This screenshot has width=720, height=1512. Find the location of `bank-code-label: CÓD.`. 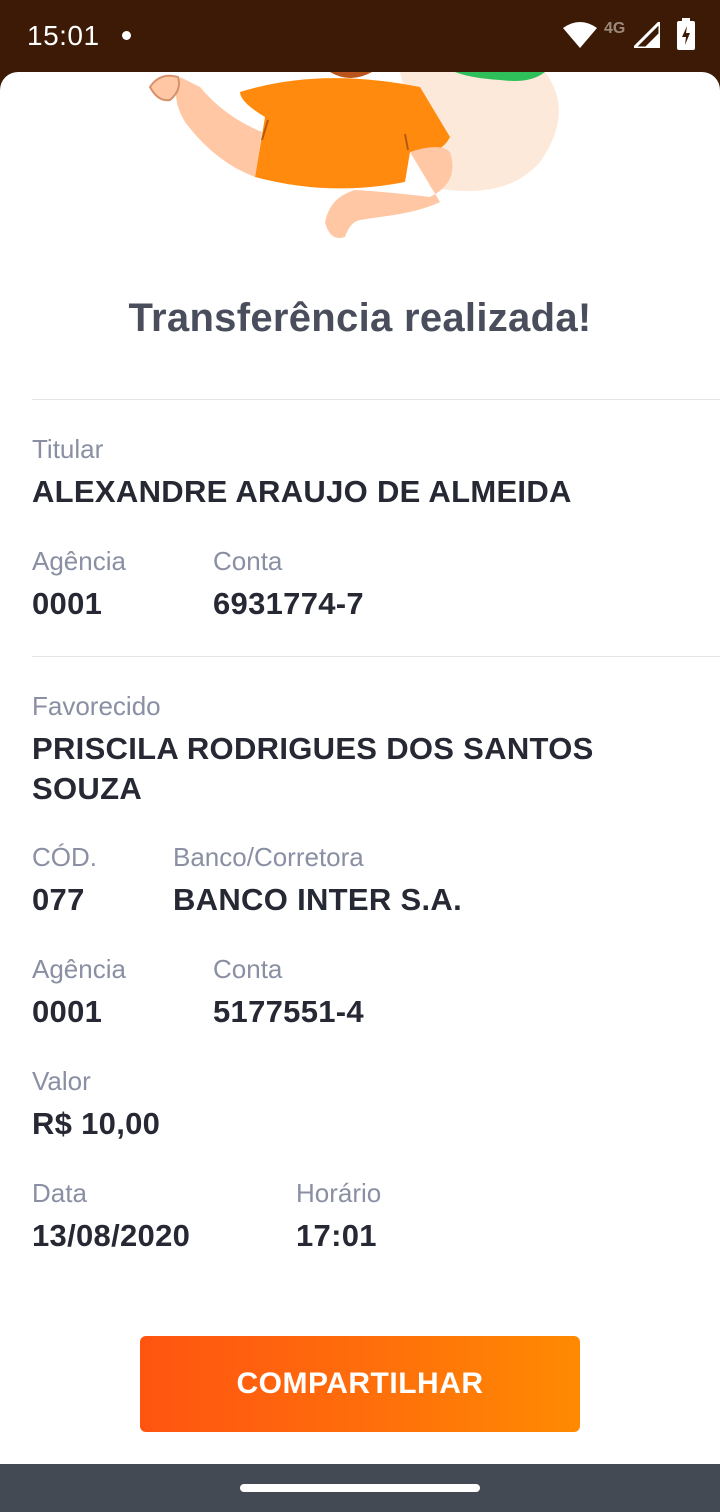

bank-code-label: CÓD. is located at coordinates (64, 857).